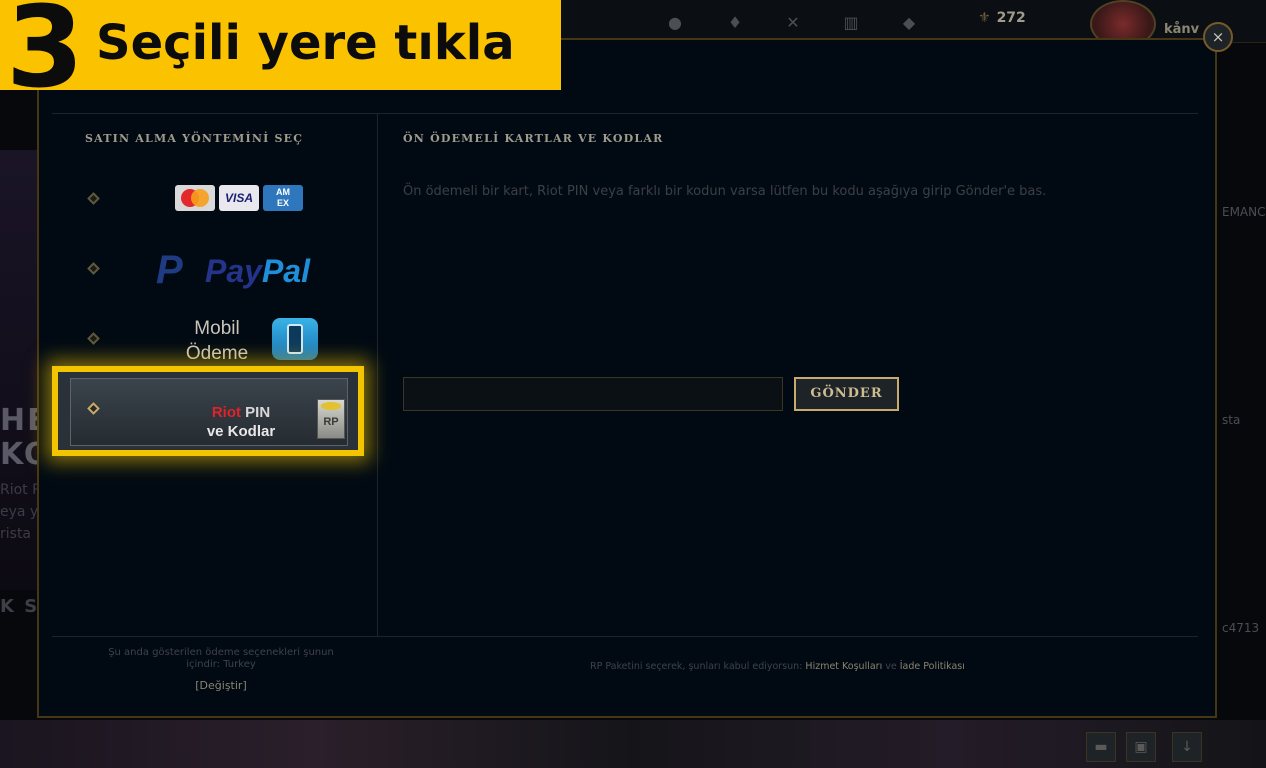 The height and width of the screenshot is (768, 1266). I want to click on method-paypal: P PayPal, so click(210, 269).